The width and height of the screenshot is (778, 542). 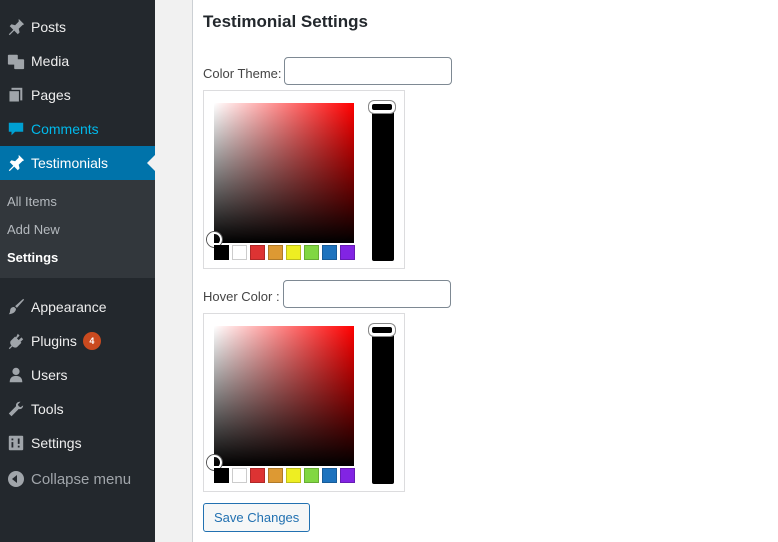 I want to click on color-theme-label: Color Theme:, so click(x=242, y=73).